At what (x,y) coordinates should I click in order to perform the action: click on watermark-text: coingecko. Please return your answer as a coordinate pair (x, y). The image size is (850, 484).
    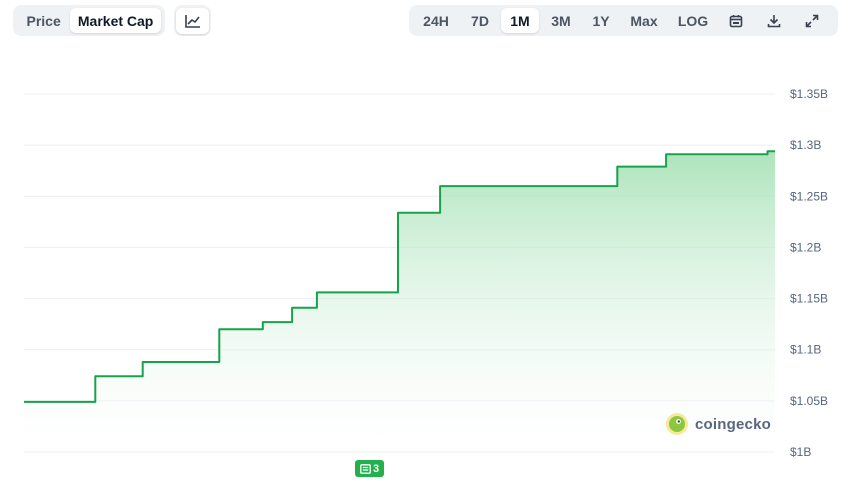
    Looking at the image, I should click on (733, 424).